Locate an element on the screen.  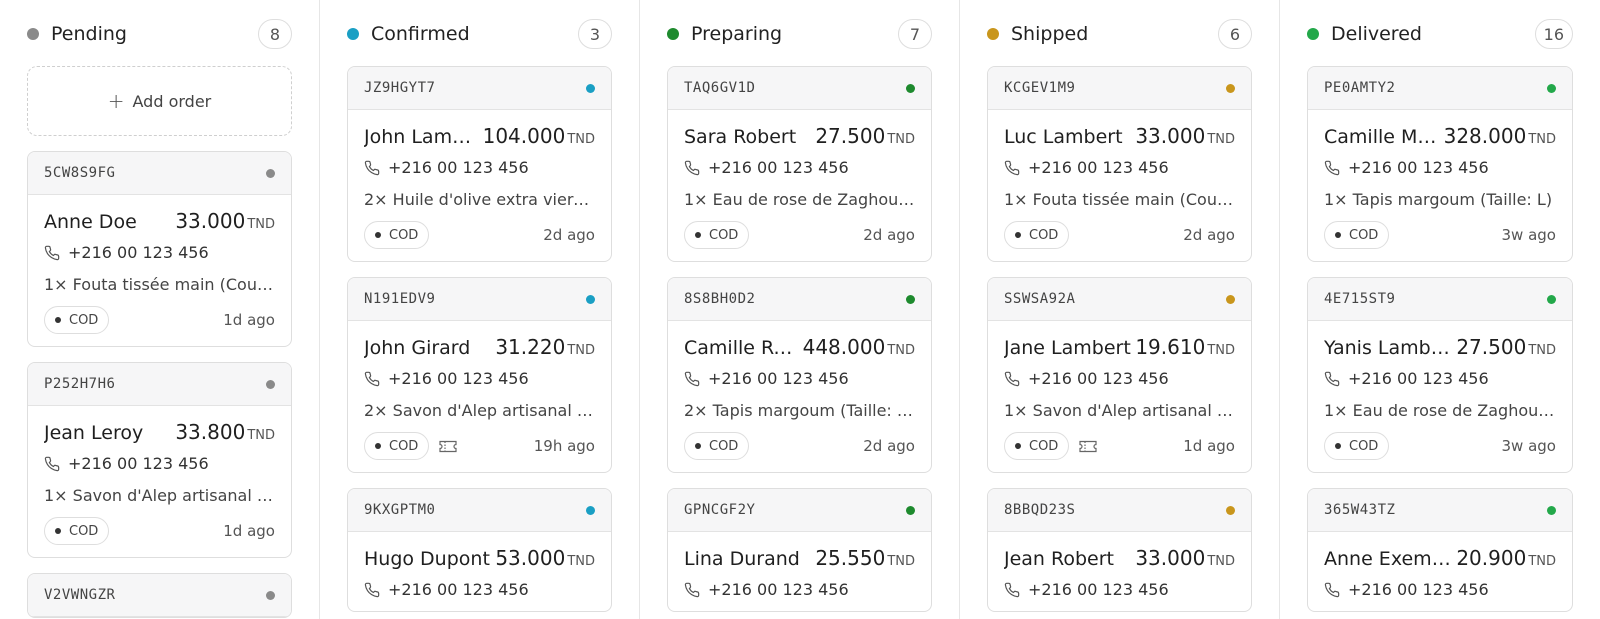
order-card-header: 8BBQD23S is located at coordinates (1119, 510).